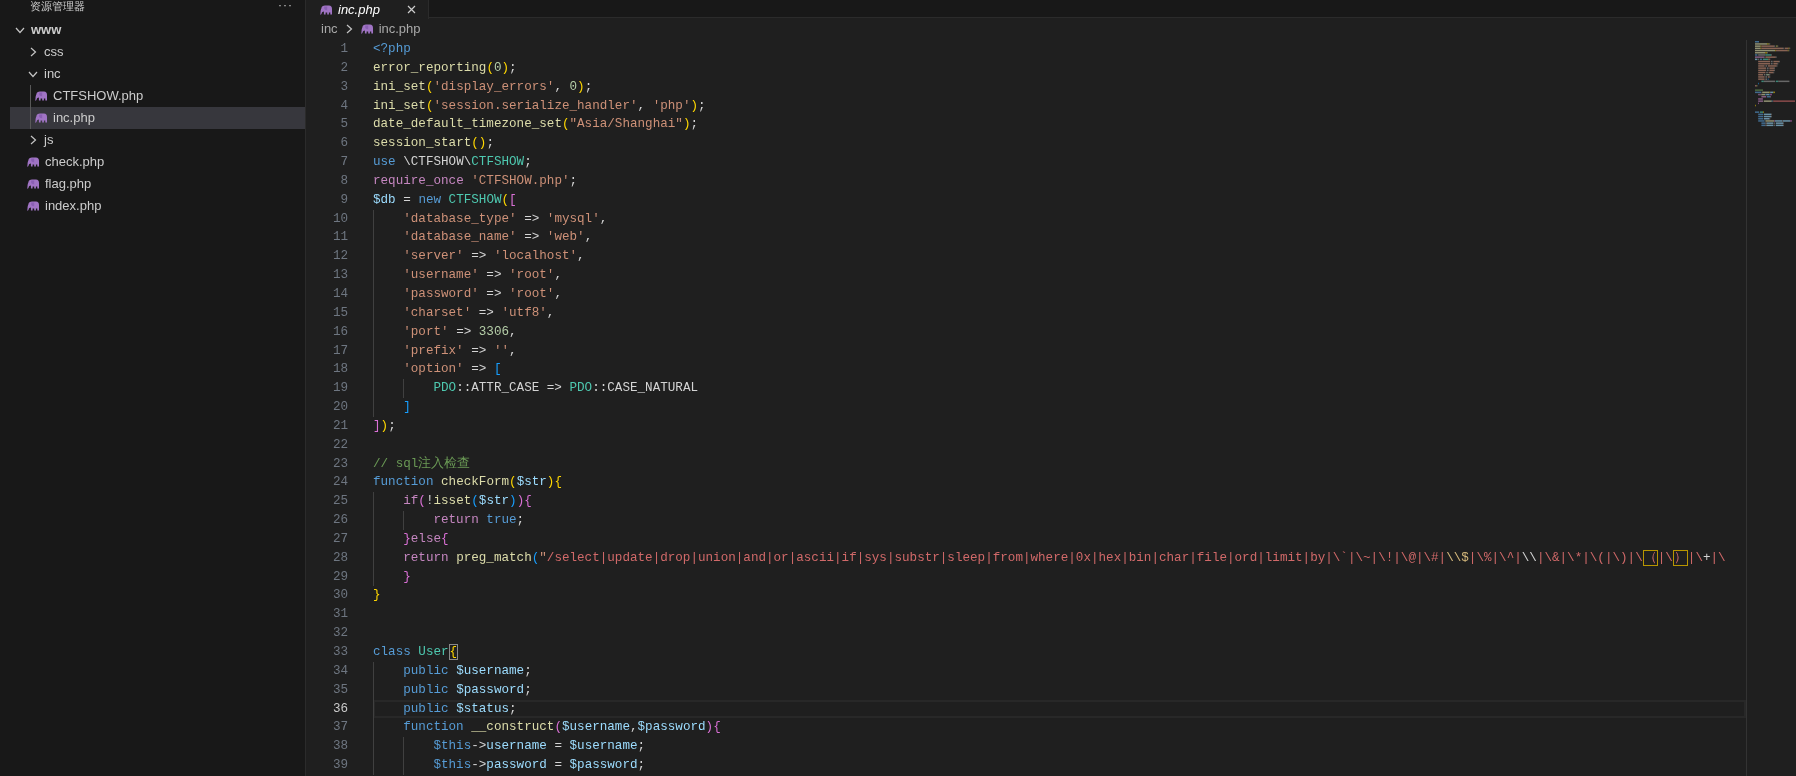 The height and width of the screenshot is (776, 1796). What do you see at coordinates (562, 728) in the screenshot?
I see `code-line: function __construct($username,$password){` at bounding box center [562, 728].